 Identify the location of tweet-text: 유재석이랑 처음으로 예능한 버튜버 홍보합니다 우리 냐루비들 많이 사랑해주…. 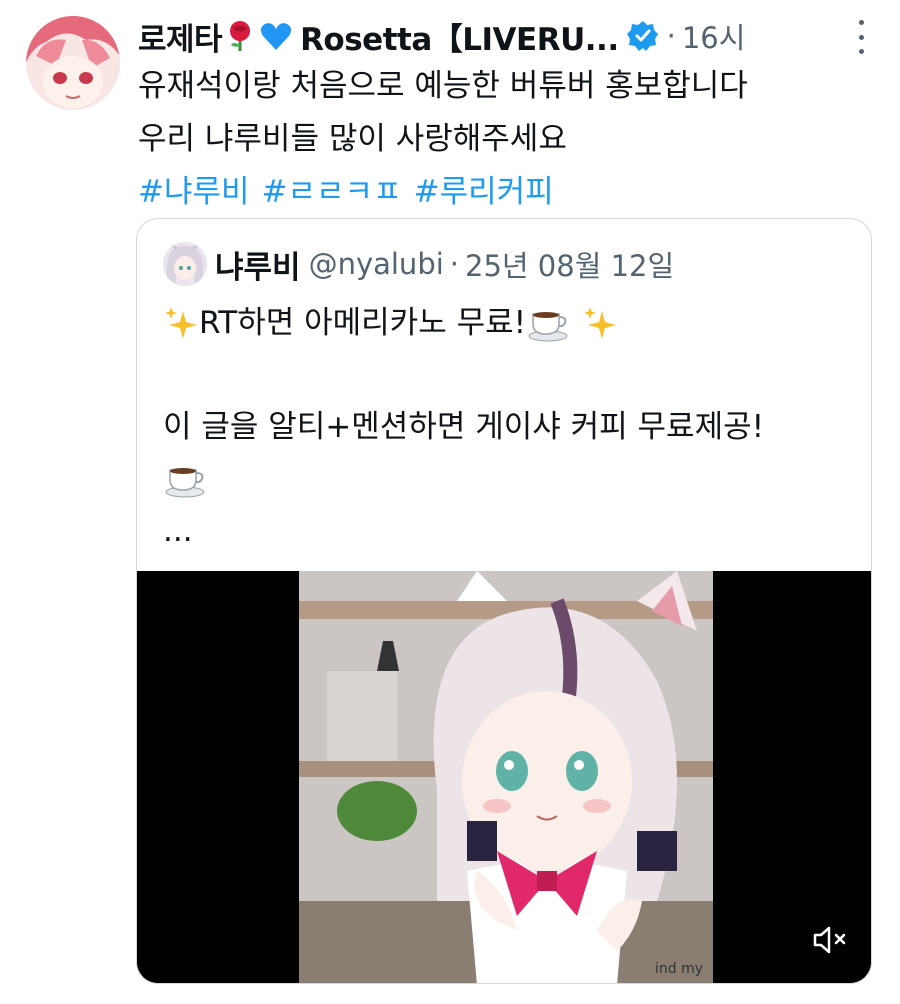
(443, 139).